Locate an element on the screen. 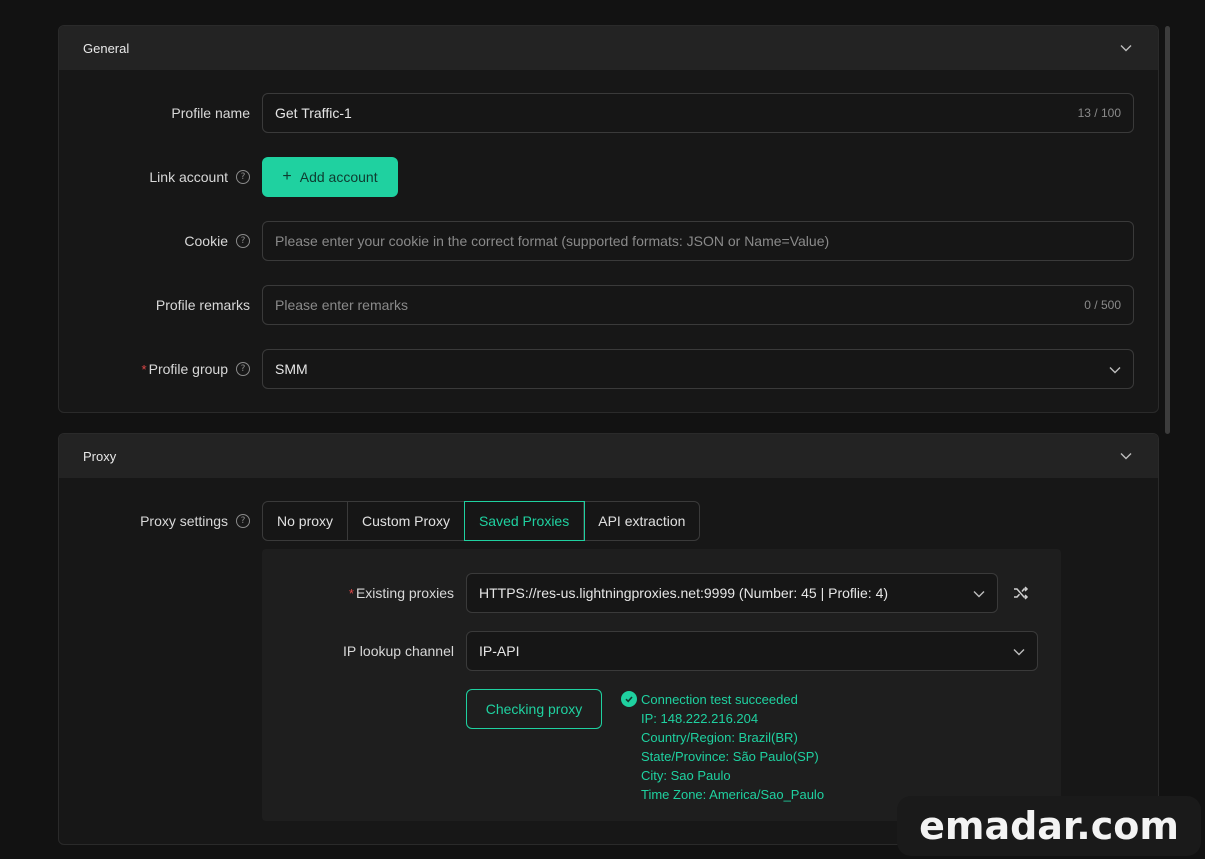  profile-group-label-group: * Profile group ? is located at coordinates (196, 369).